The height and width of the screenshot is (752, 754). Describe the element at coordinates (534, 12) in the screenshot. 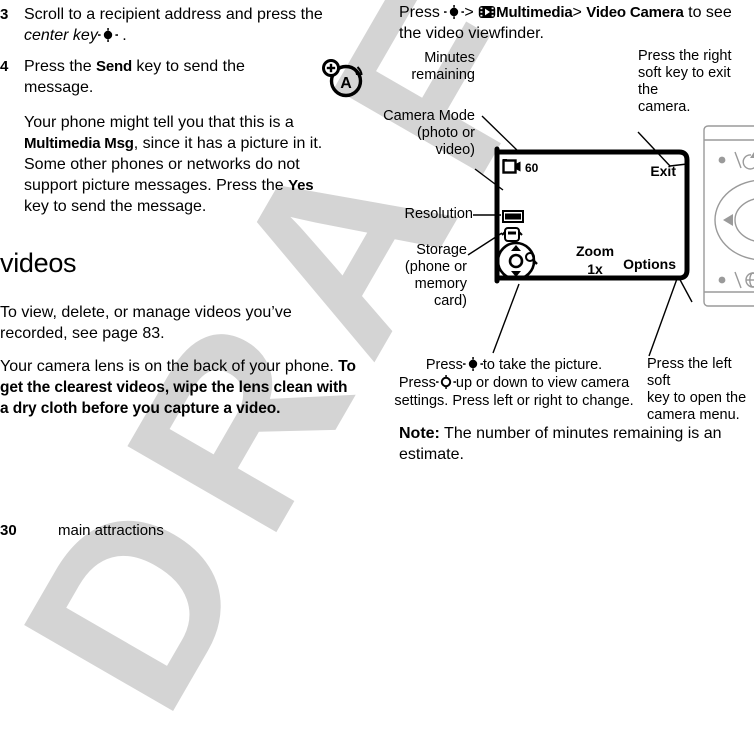

I see `menu-item-multimedia: Multimedia` at that location.